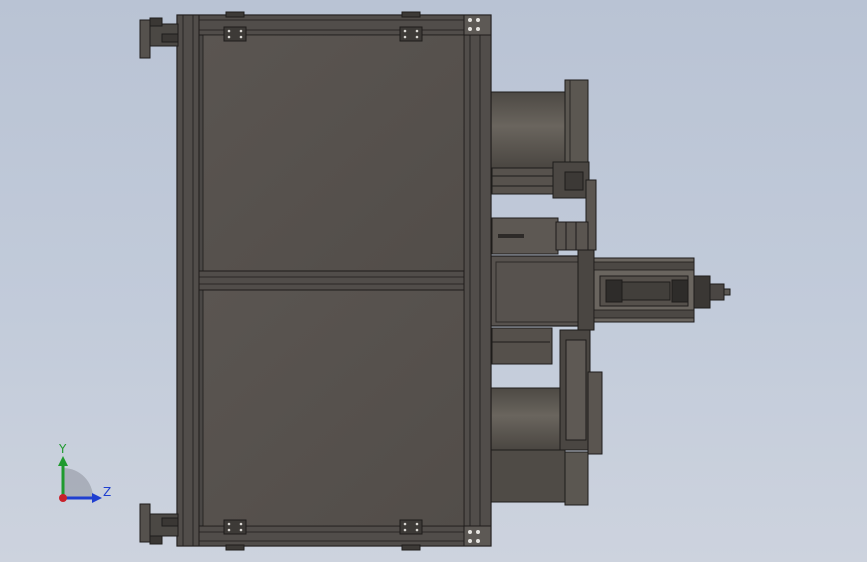  I want to click on leveling-foot-bottom, so click(159, 524).